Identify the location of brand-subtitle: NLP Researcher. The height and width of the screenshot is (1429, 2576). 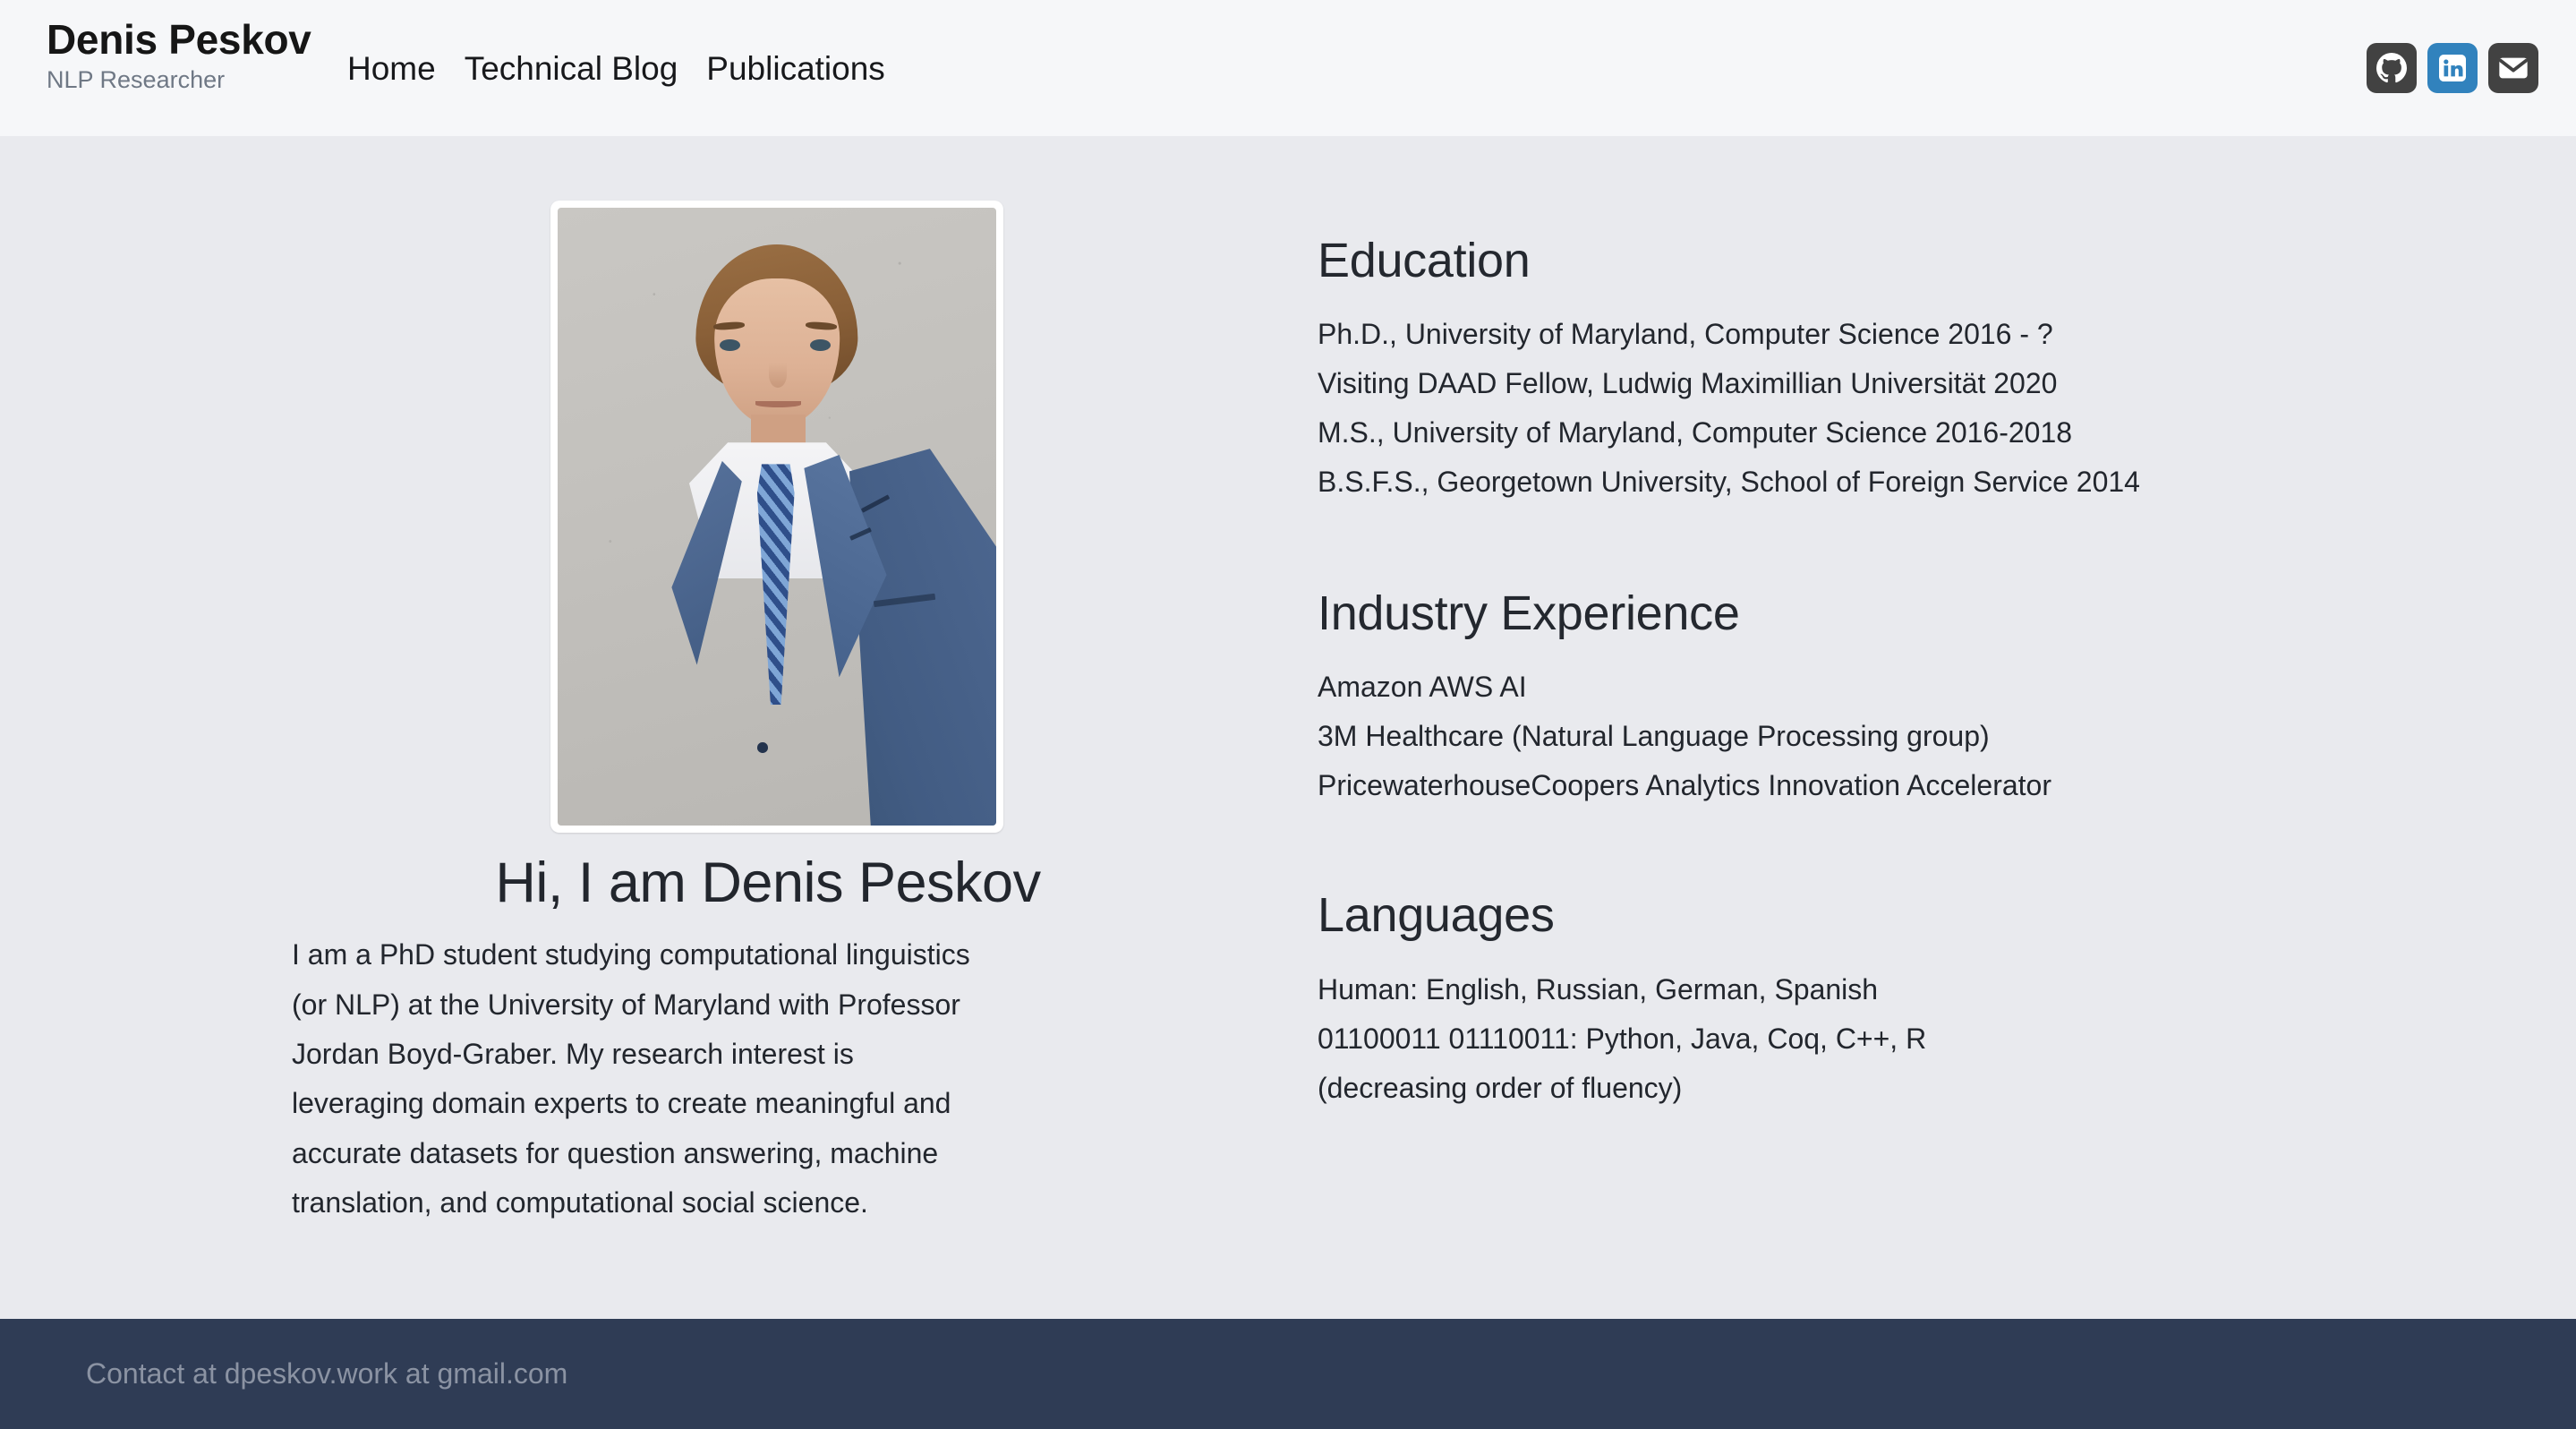
(136, 80).